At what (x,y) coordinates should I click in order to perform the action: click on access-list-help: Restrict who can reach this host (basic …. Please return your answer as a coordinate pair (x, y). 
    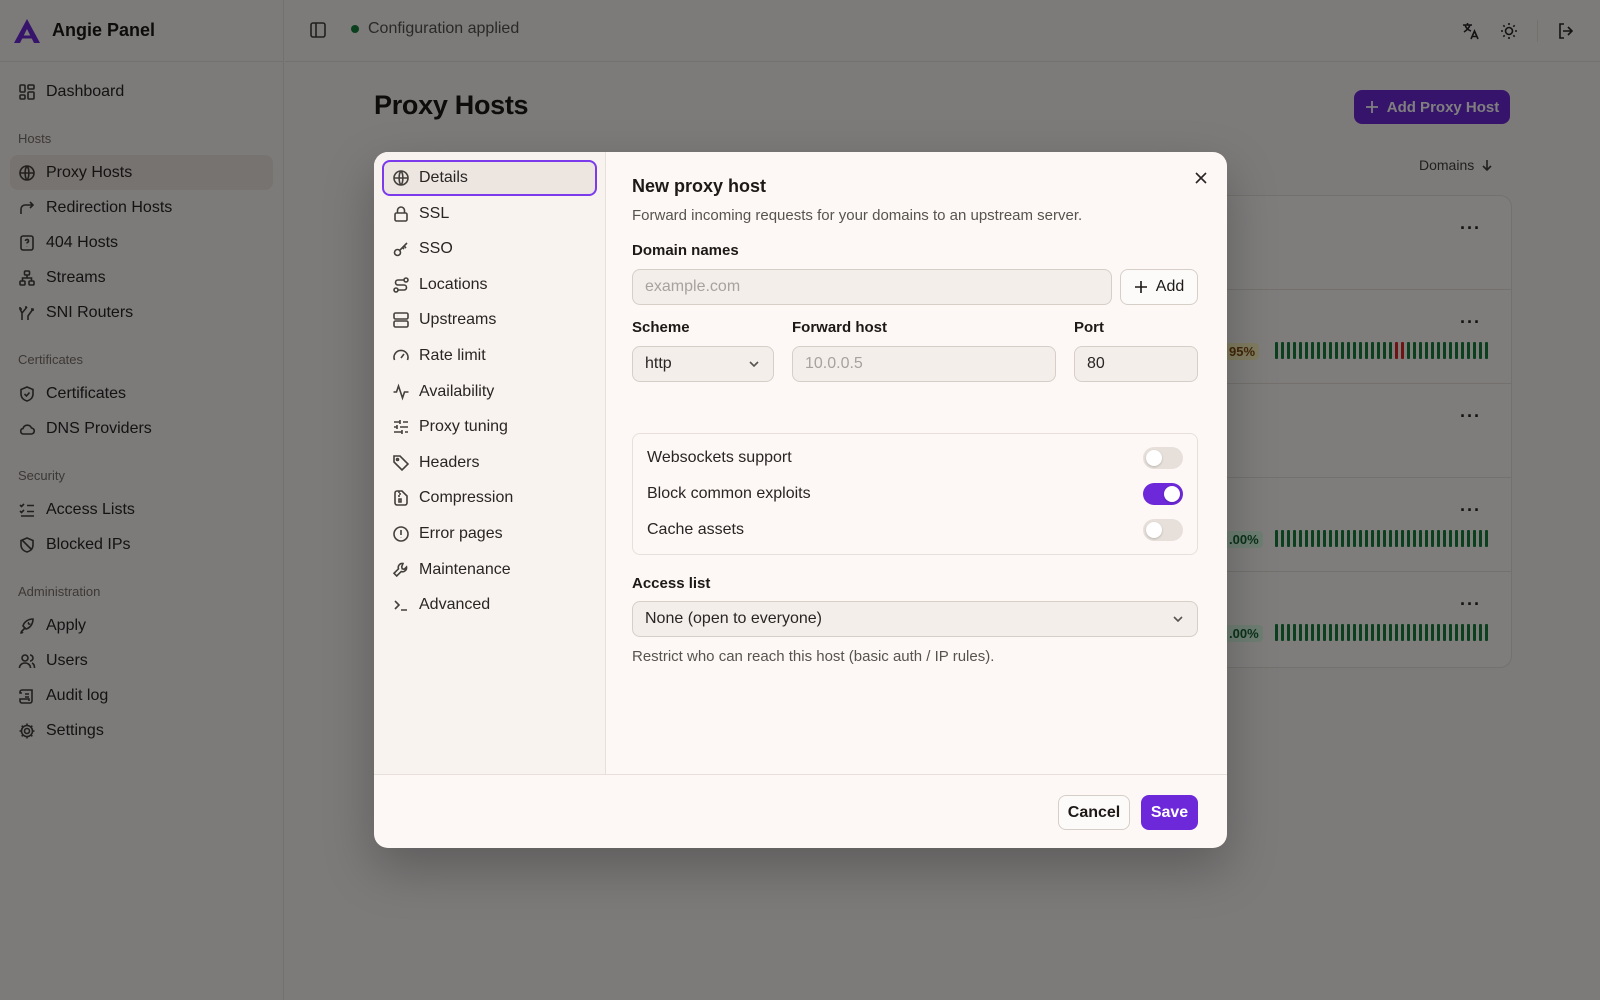
    Looking at the image, I should click on (813, 656).